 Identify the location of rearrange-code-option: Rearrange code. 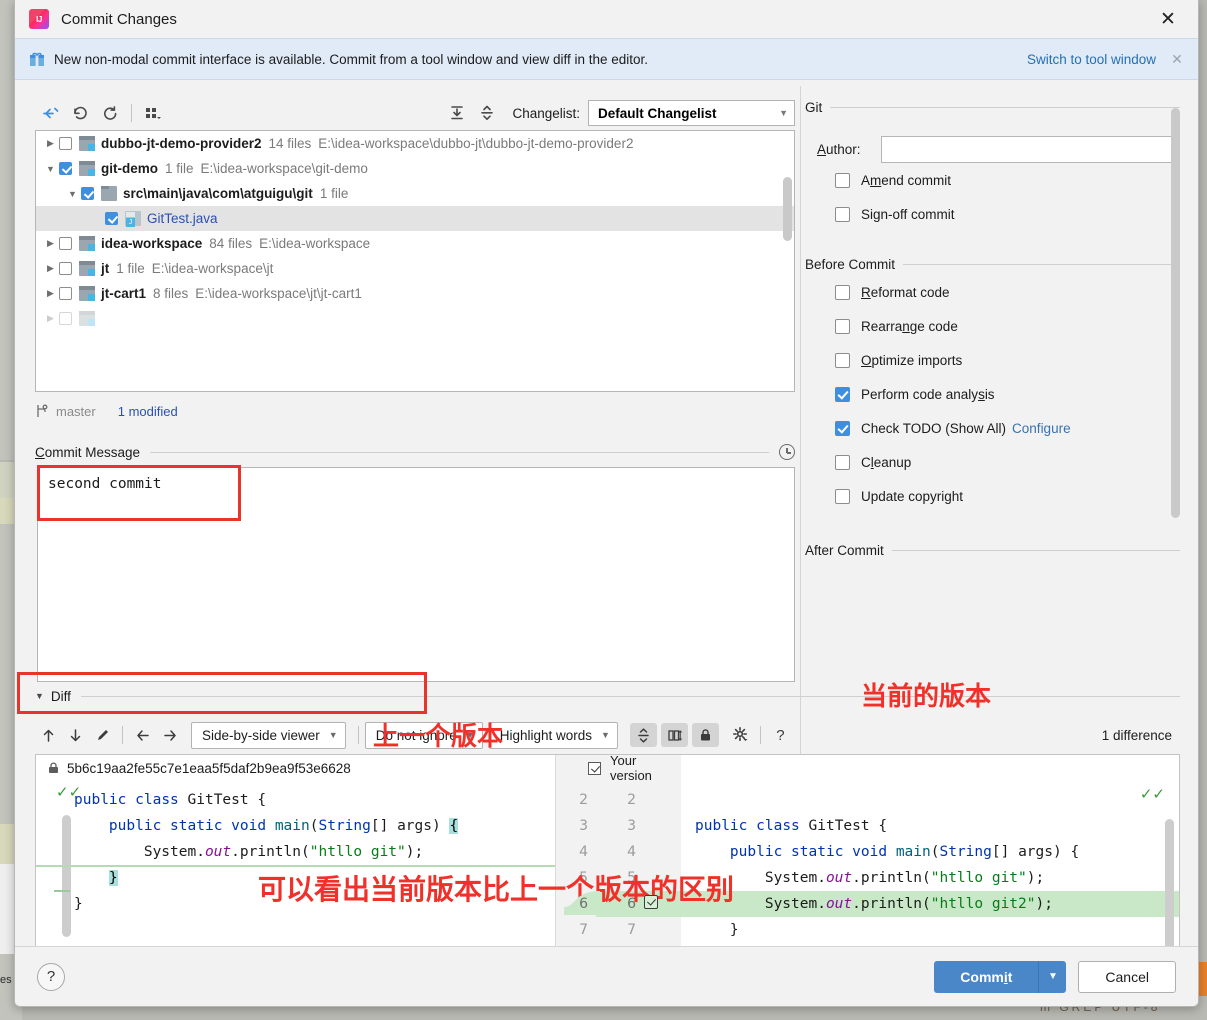
(1007, 326).